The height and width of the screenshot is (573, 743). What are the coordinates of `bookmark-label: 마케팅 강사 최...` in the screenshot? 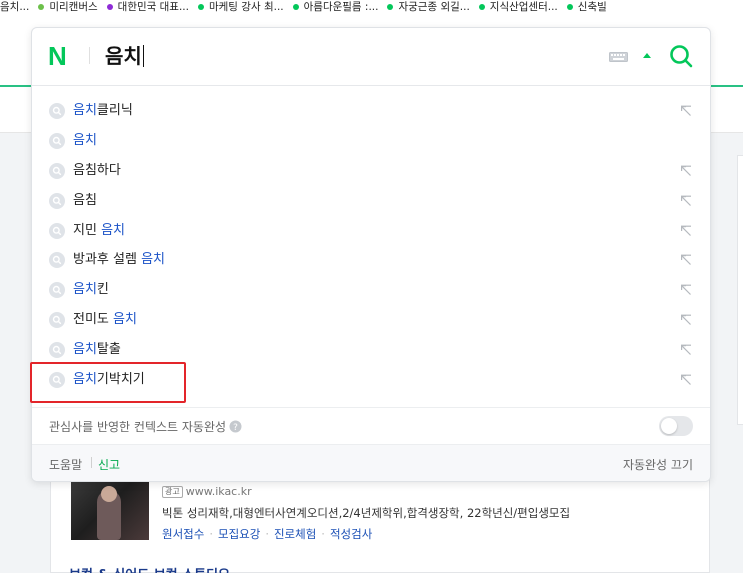 It's located at (246, 7).